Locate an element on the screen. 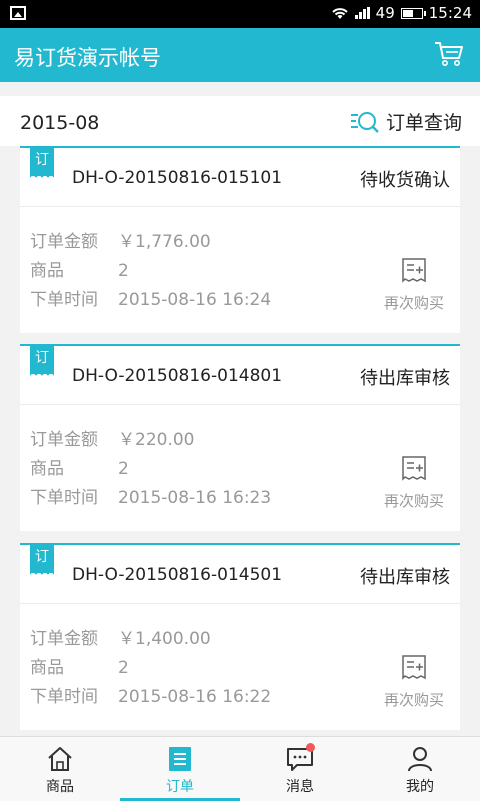  page-title: 易订货演示帐号 is located at coordinates (87, 58).